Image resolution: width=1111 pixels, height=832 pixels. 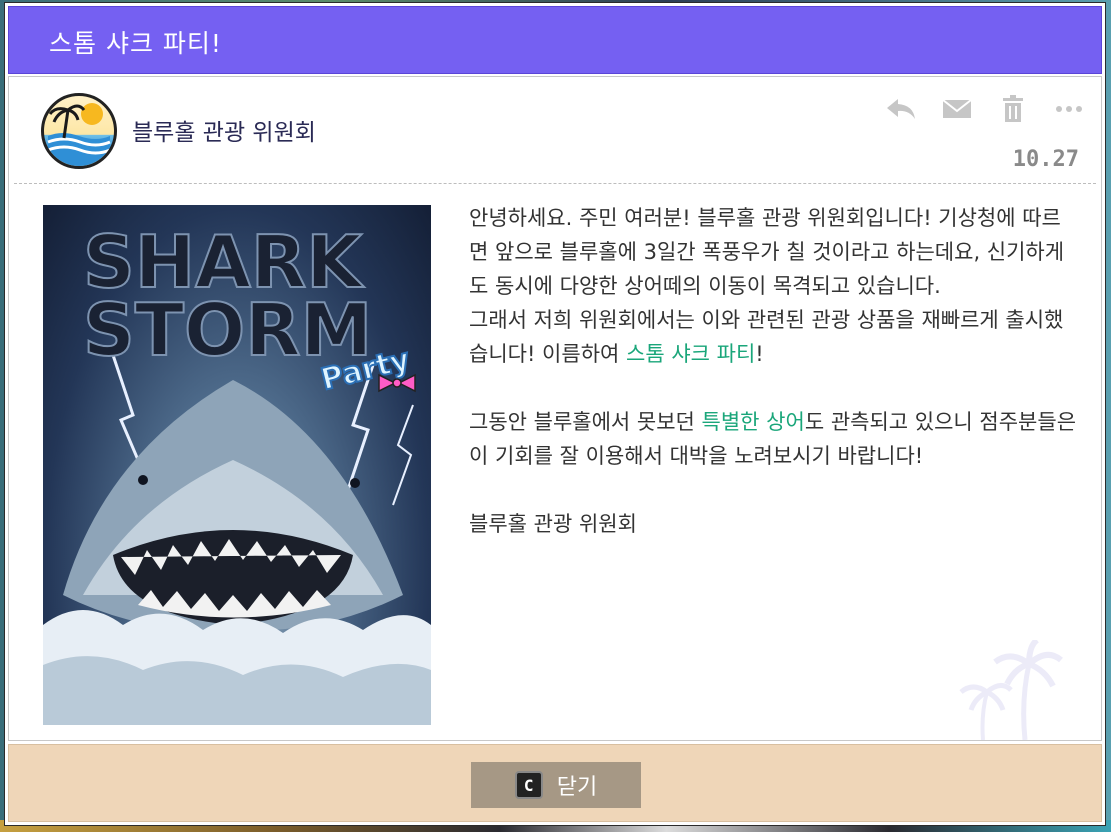 I want to click on close-button-label: 닫기, so click(x=577, y=787).